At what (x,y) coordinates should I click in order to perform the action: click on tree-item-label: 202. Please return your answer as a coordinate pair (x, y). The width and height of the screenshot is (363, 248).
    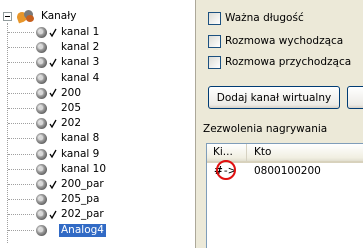
    Looking at the image, I should click on (71, 123).